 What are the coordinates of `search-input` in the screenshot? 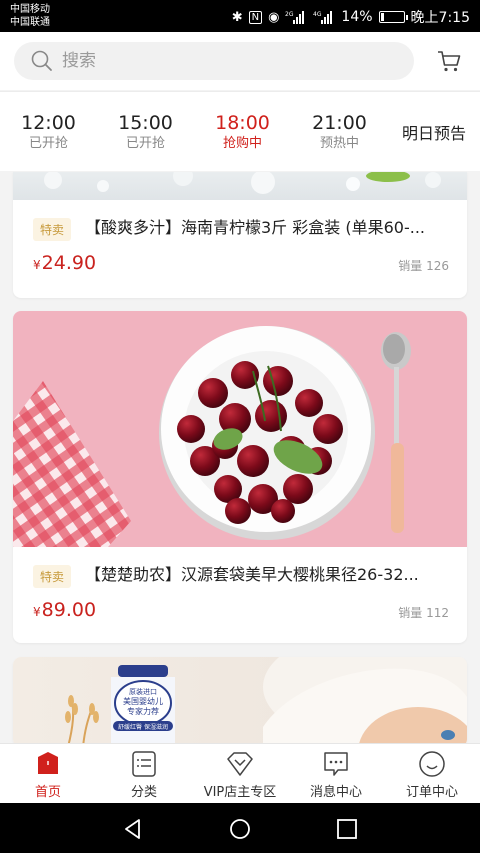 It's located at (212, 61).